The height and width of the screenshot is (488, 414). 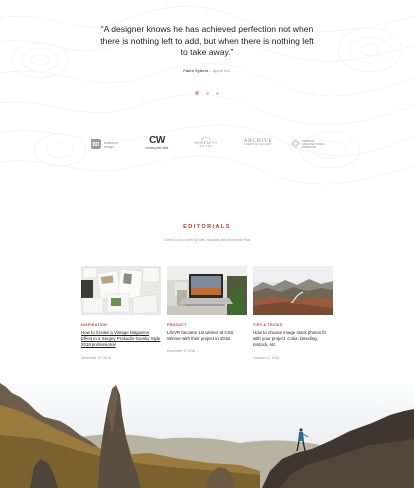 What do you see at coordinates (109, 147) in the screenshot?
I see `logo-text-line2: design` at bounding box center [109, 147].